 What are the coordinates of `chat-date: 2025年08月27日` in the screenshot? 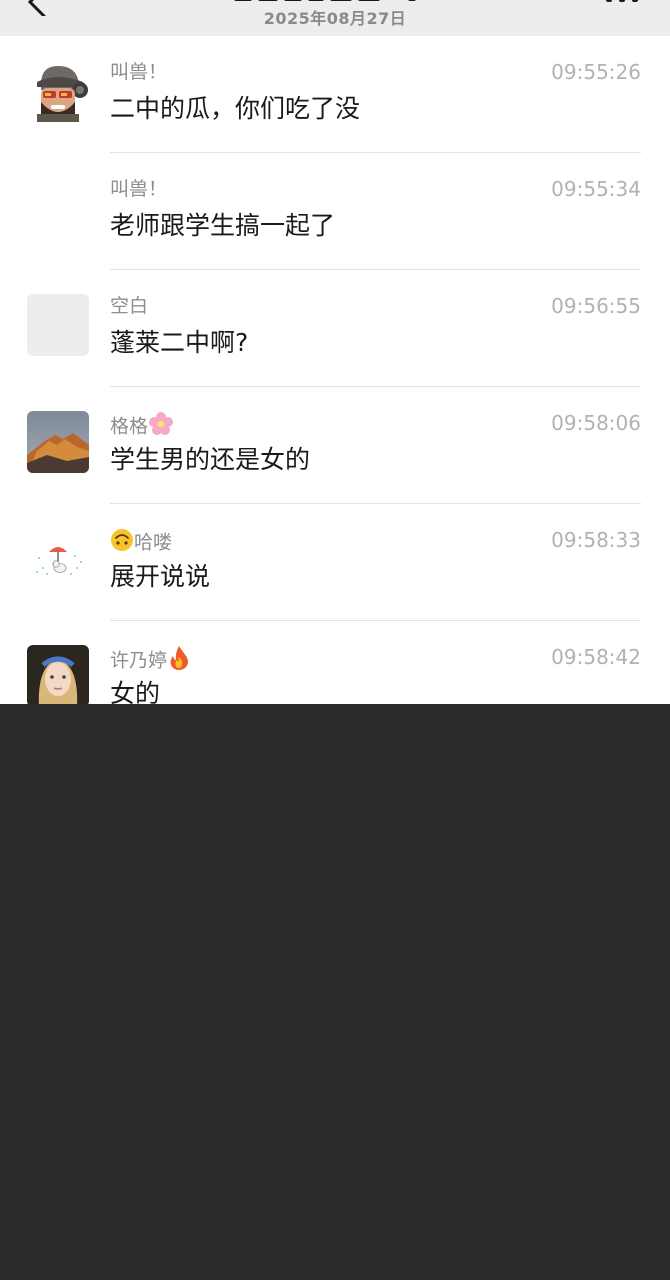 It's located at (335, 18).